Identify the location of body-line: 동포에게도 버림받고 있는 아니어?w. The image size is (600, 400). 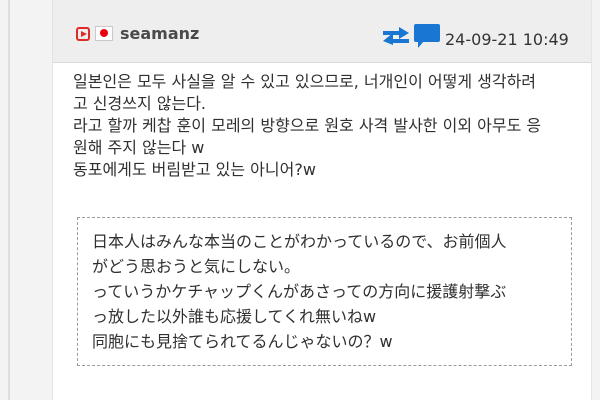
(194, 169).